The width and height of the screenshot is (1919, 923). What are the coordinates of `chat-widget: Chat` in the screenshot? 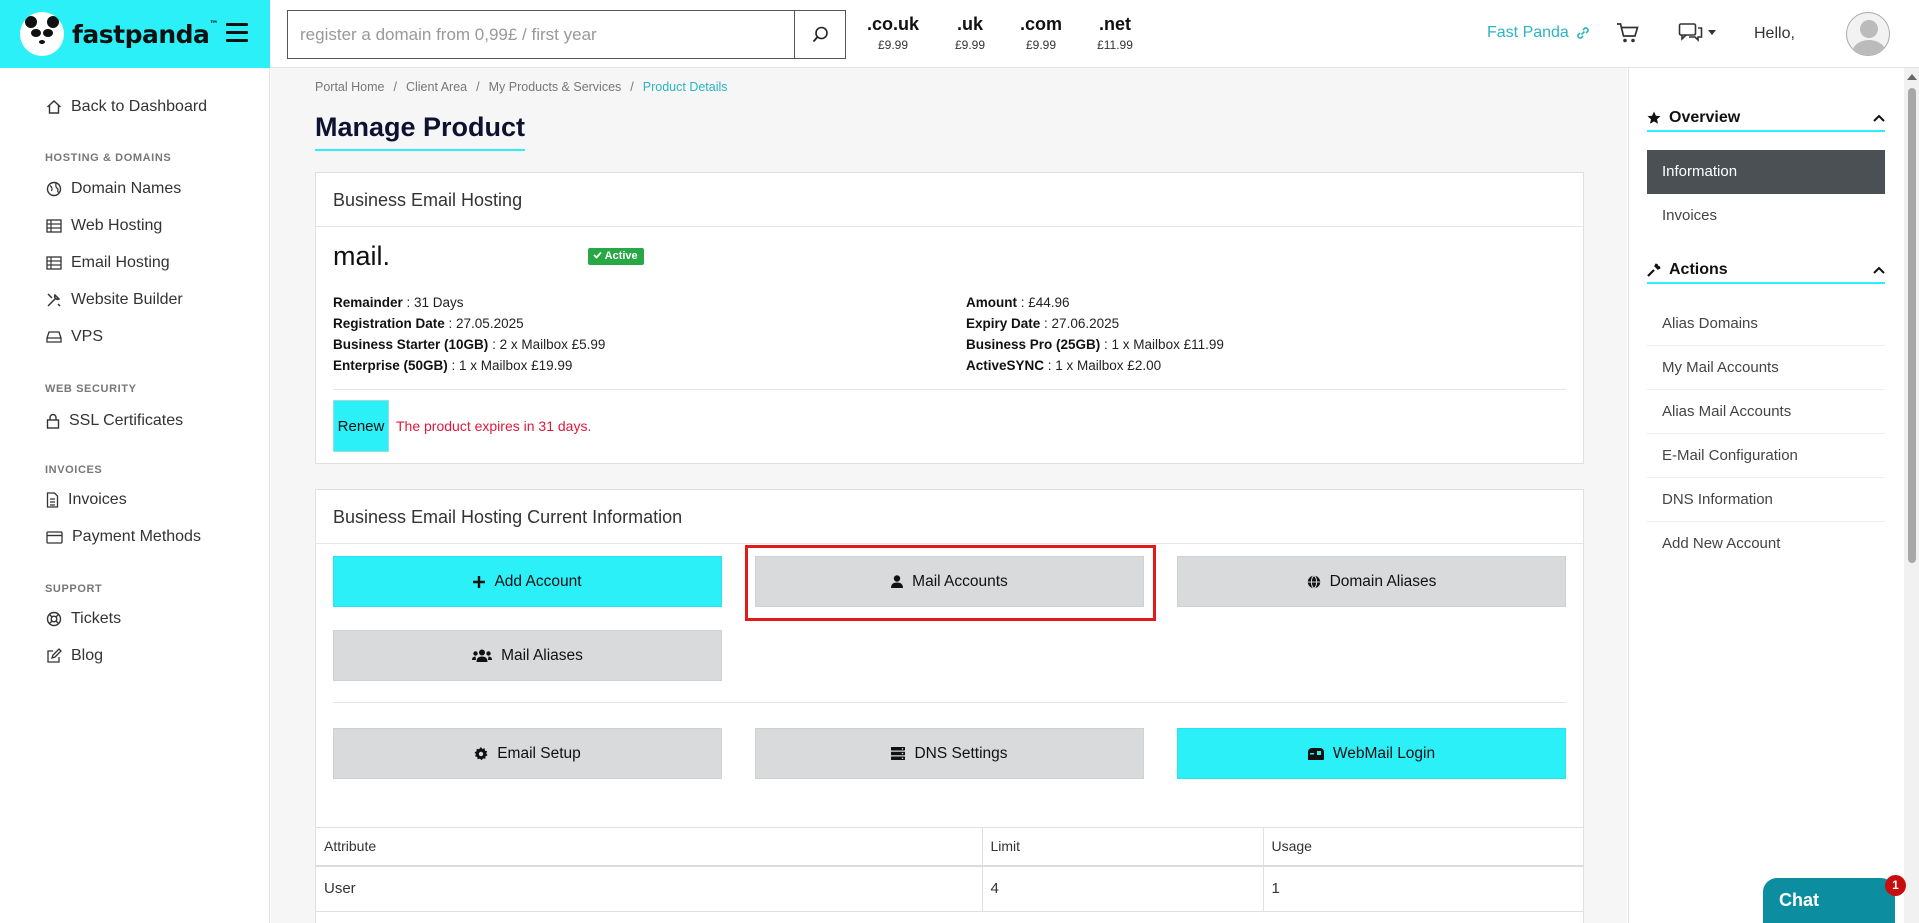 It's located at (1829, 900).